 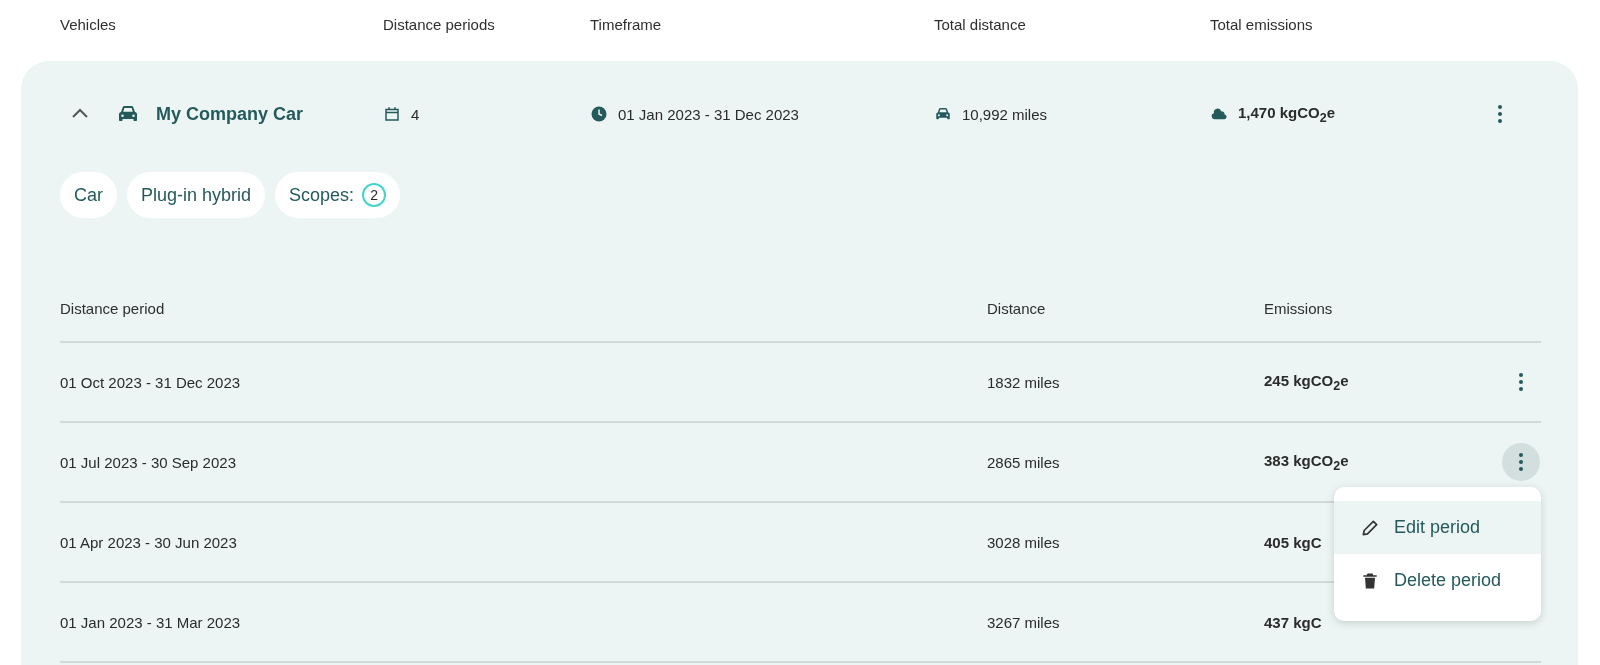 What do you see at coordinates (374, 195) in the screenshot?
I see `count-badge: 2` at bounding box center [374, 195].